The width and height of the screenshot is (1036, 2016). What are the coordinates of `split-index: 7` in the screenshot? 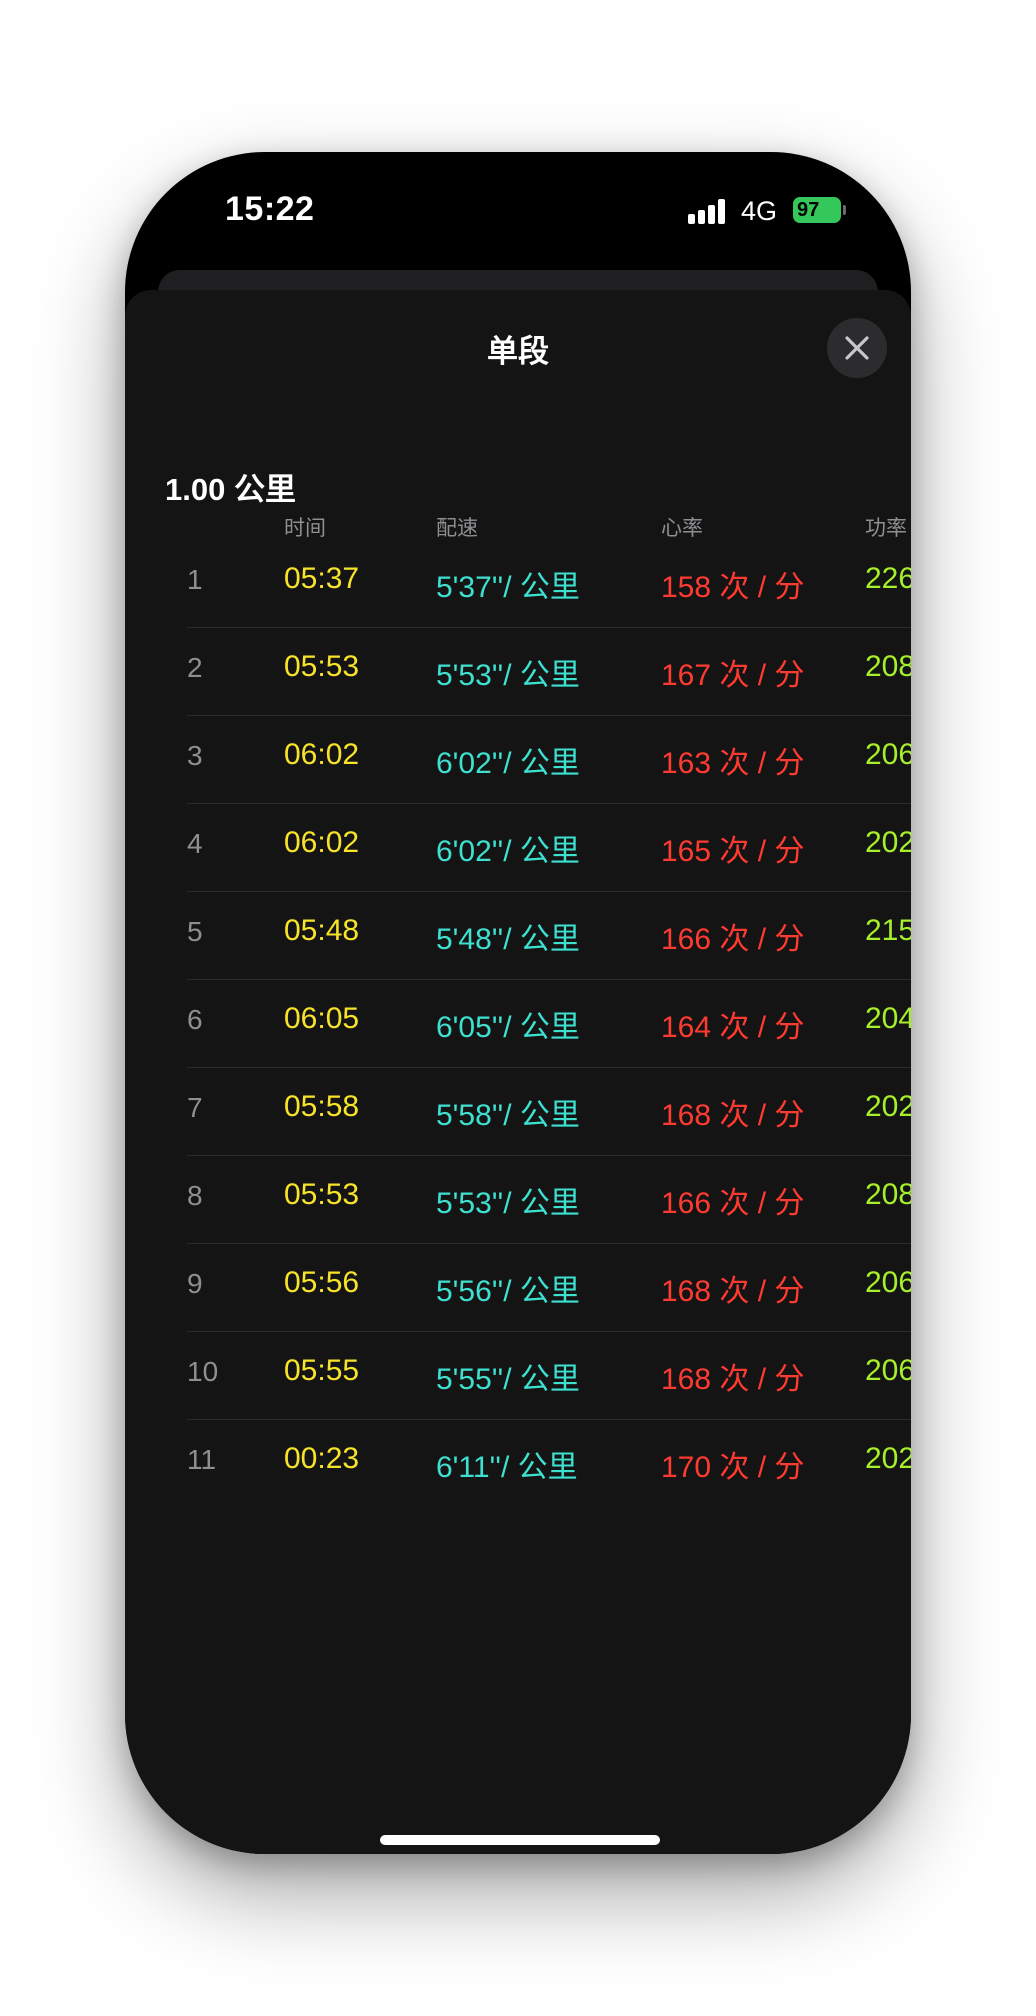 It's located at (195, 1107).